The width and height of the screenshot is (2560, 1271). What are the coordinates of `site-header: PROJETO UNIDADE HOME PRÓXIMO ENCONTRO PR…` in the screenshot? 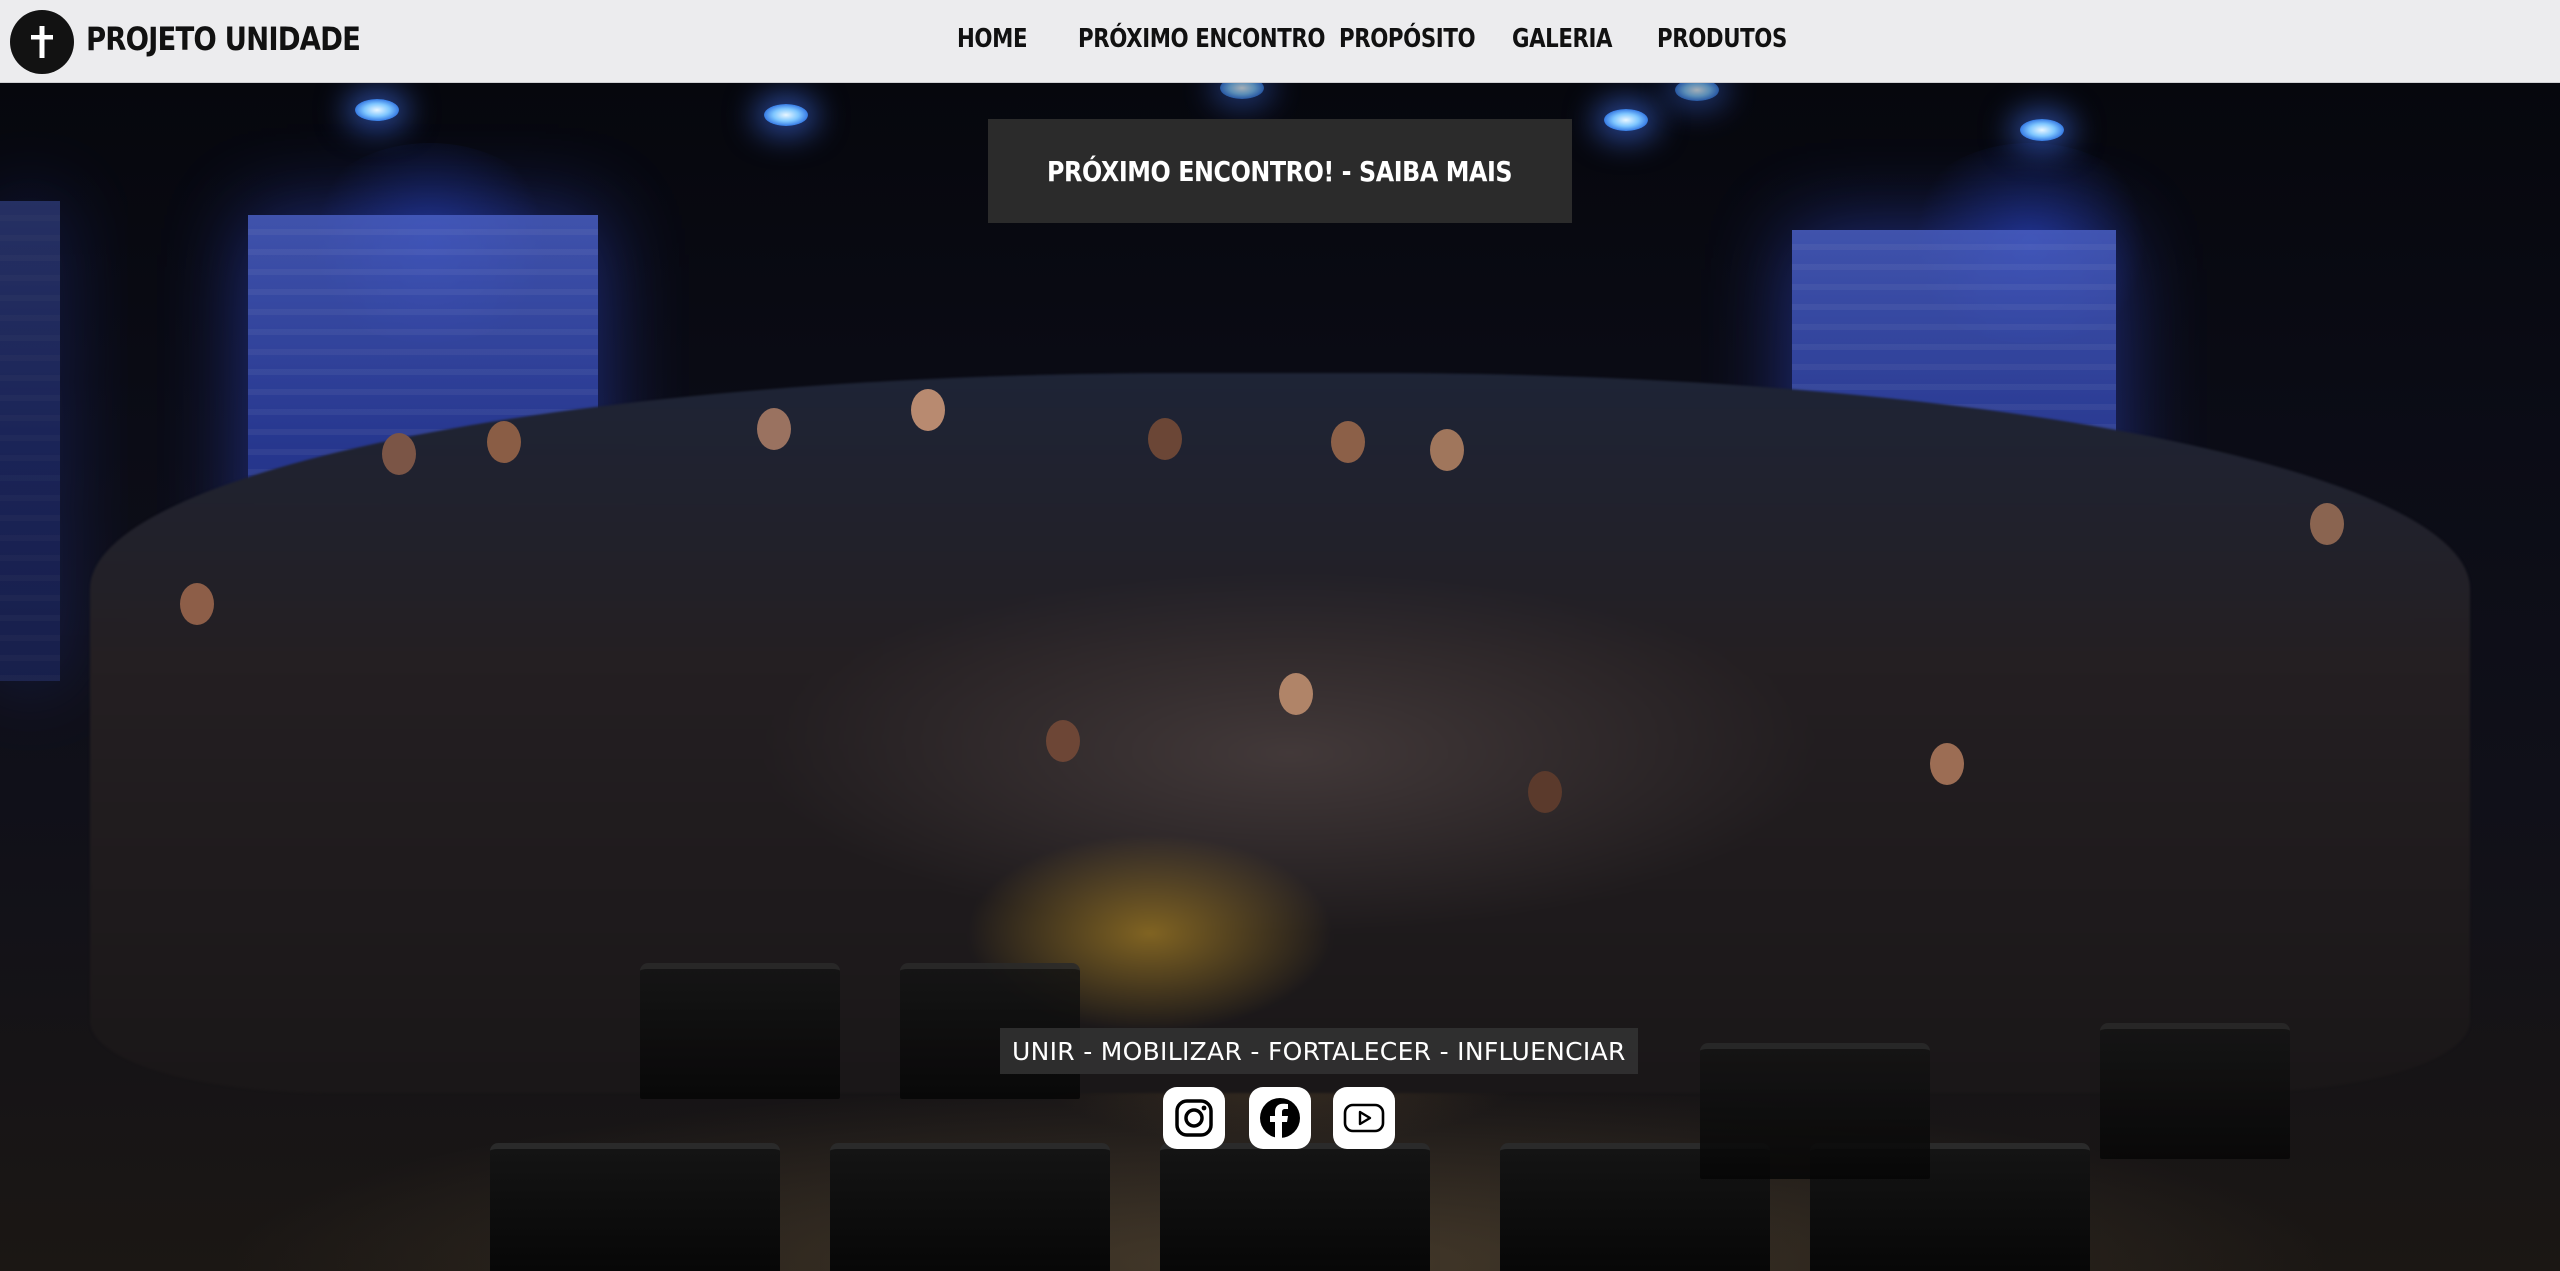 It's located at (1280, 41).